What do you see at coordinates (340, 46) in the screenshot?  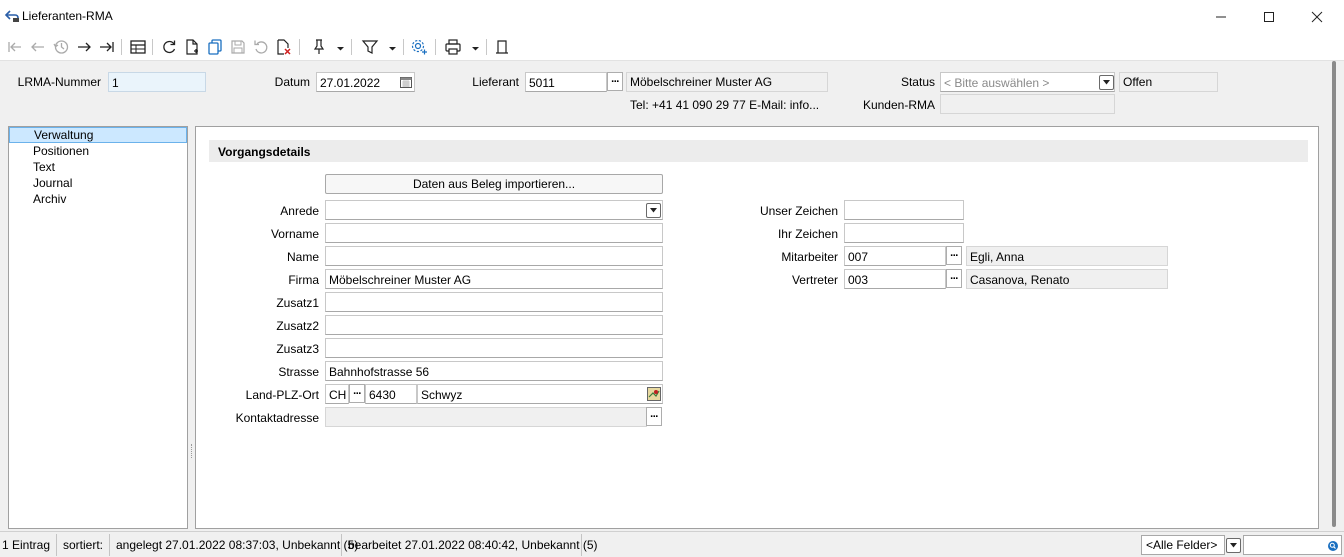 I see `pin-dropdown-icon` at bounding box center [340, 46].